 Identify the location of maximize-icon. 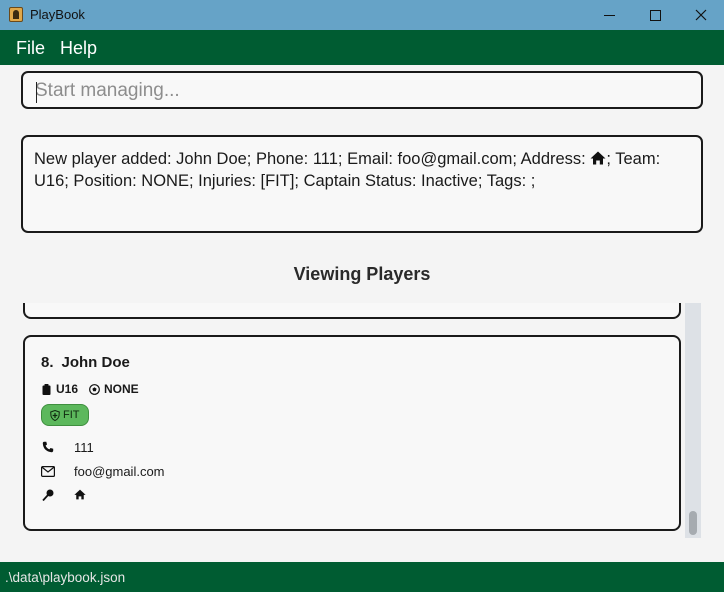
(655, 15).